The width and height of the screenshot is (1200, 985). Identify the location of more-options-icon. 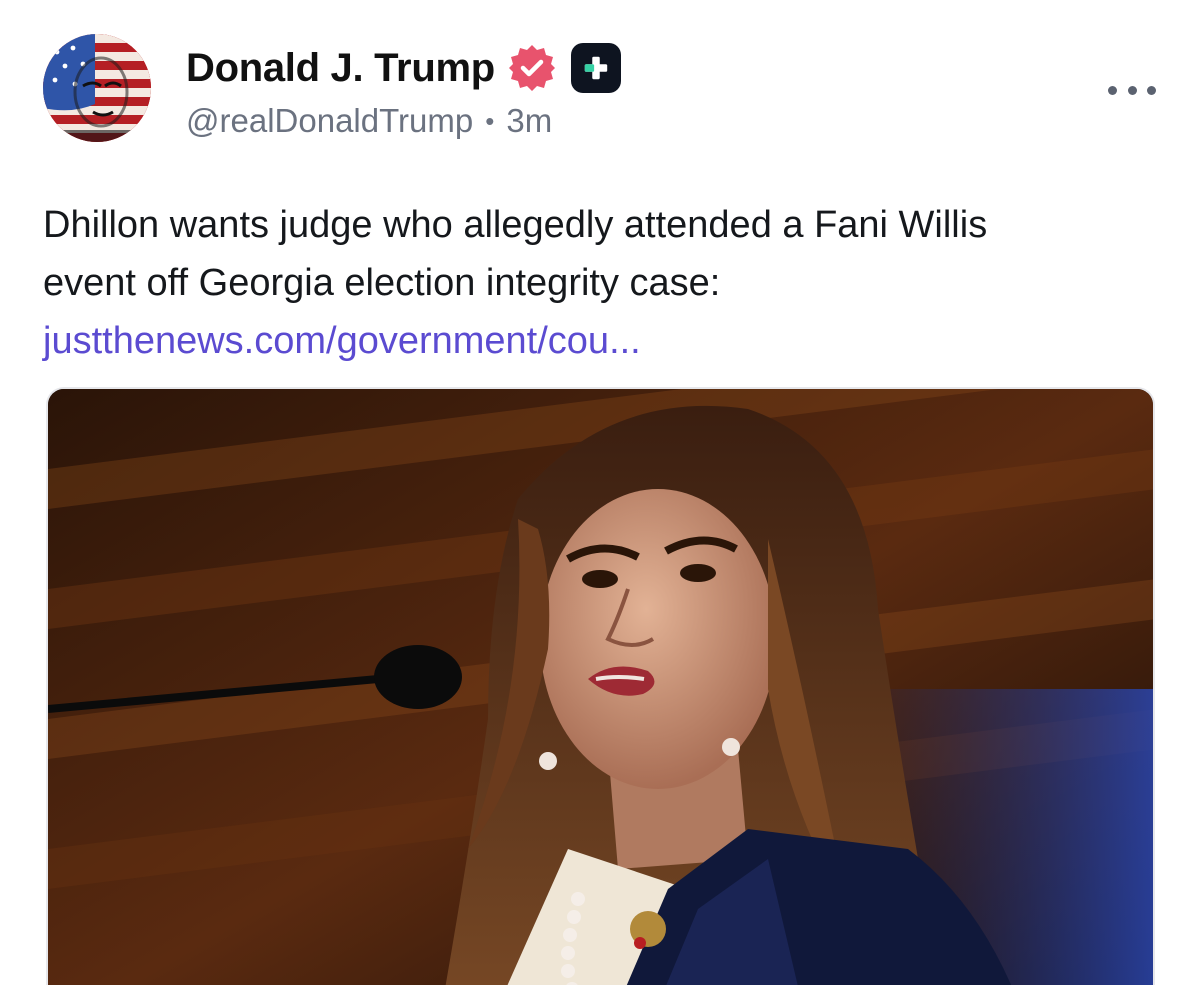
(1132, 90).